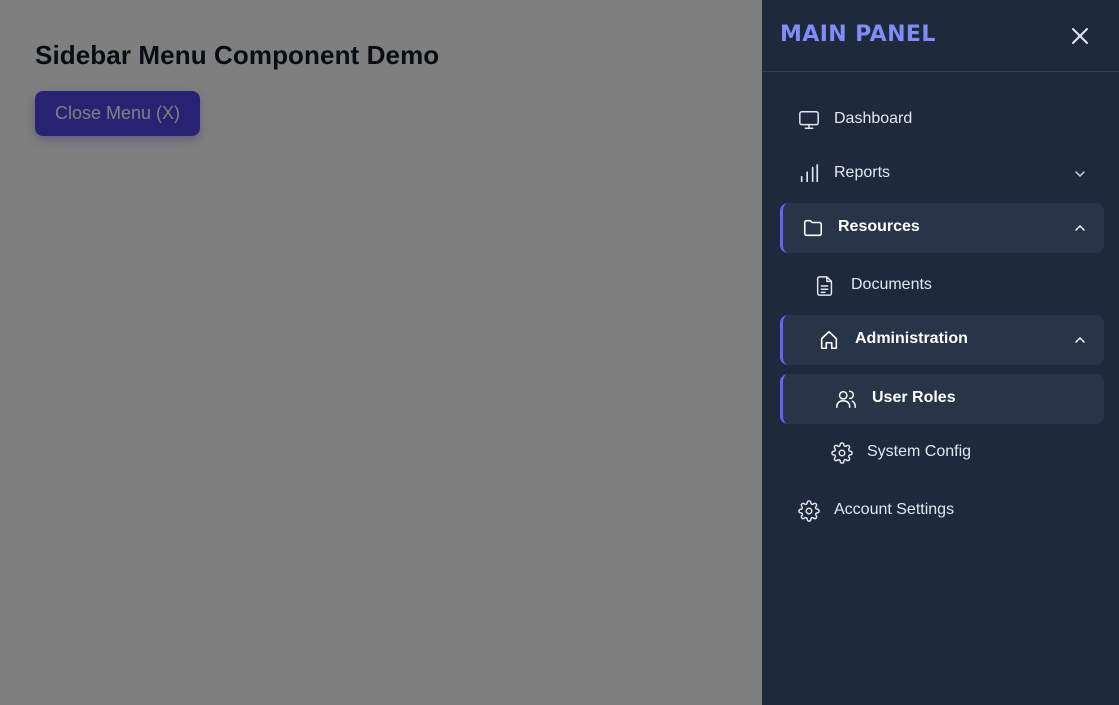 The width and height of the screenshot is (1119, 705). Describe the element at coordinates (919, 451) in the screenshot. I see `sidebar-item-label: System Config` at that location.